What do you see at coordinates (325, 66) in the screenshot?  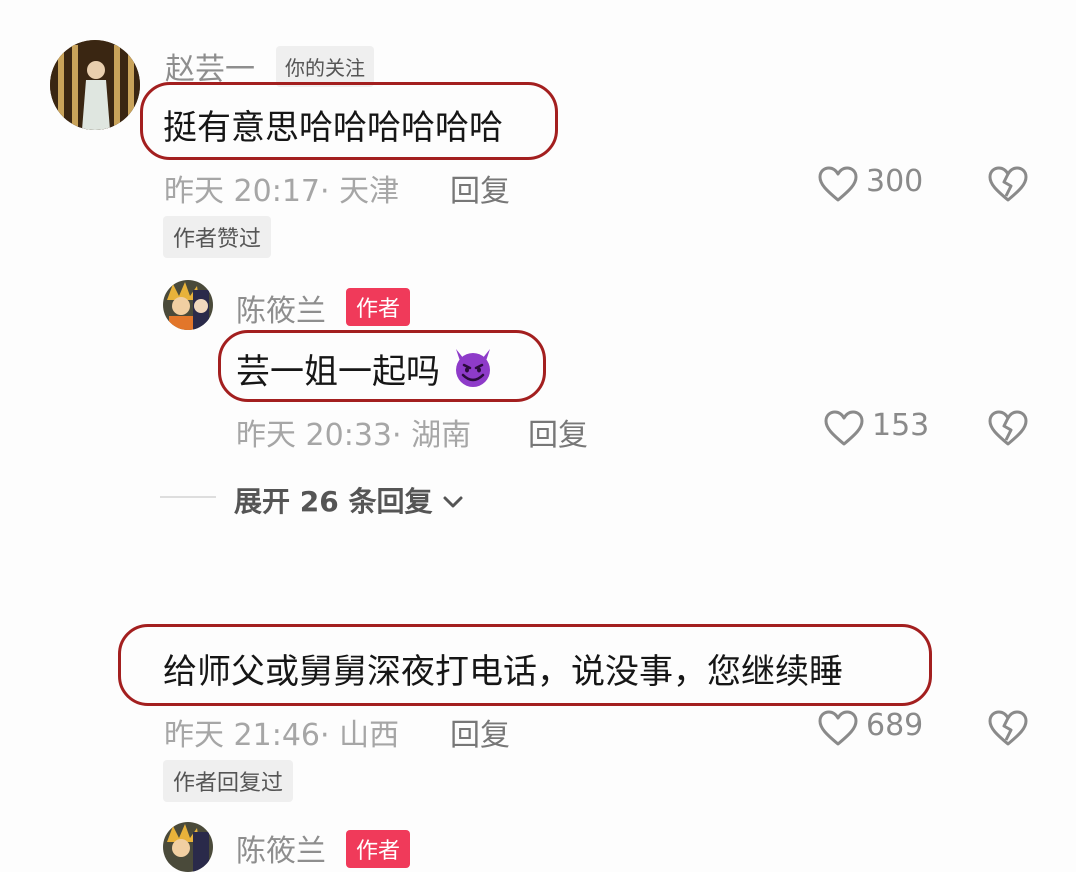 I see `follow-tag: 你的关注` at bounding box center [325, 66].